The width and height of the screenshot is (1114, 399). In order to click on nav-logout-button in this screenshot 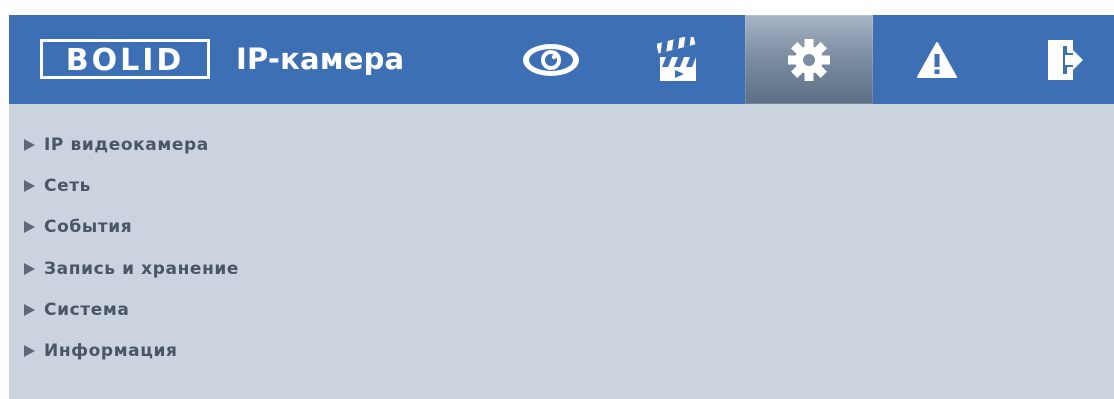, I will do `click(1057, 59)`.